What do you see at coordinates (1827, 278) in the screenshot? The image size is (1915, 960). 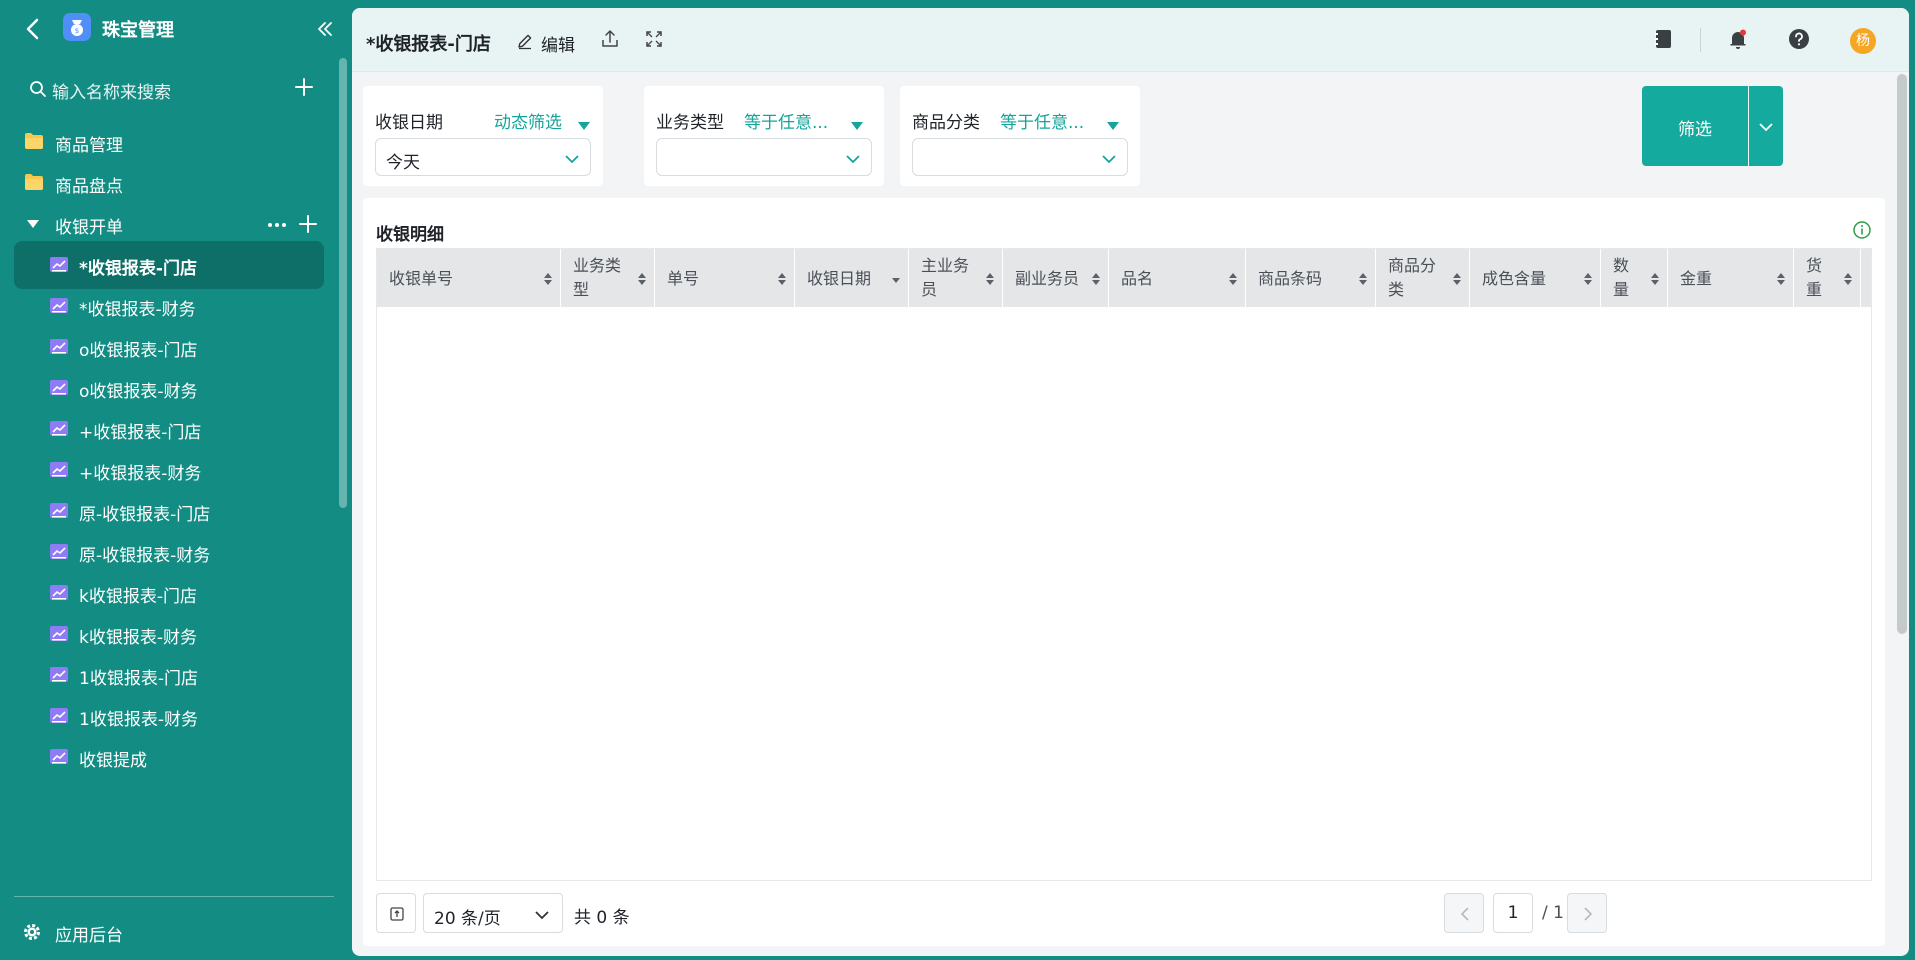 I see `column-header: 货重` at bounding box center [1827, 278].